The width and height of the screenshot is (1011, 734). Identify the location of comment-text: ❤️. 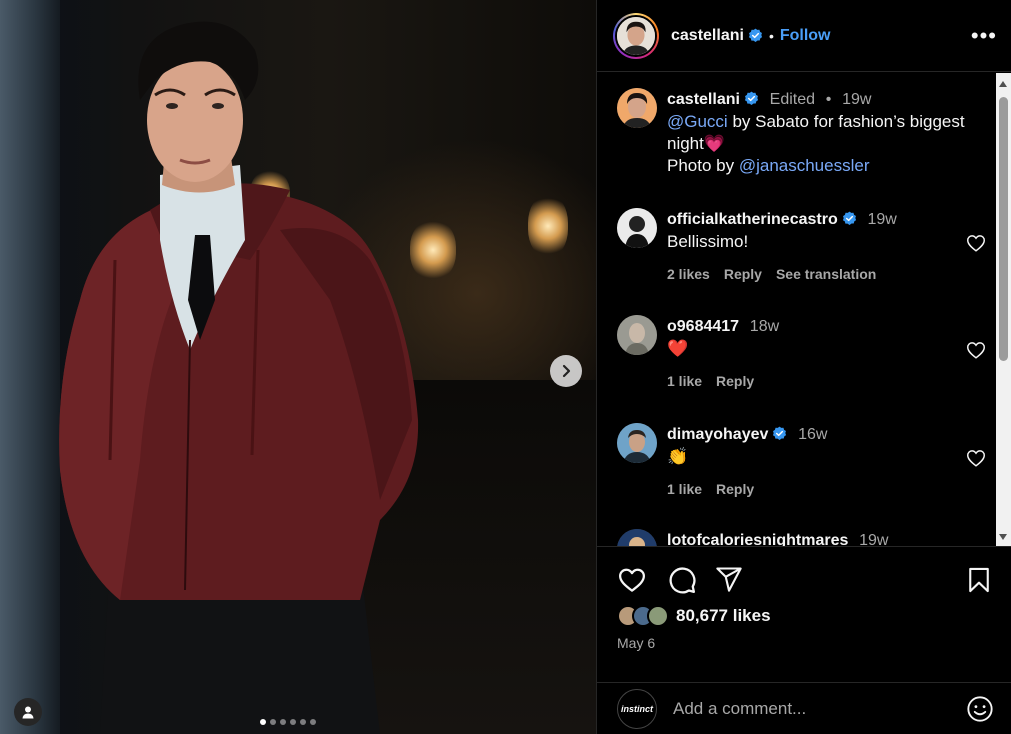
(678, 349).